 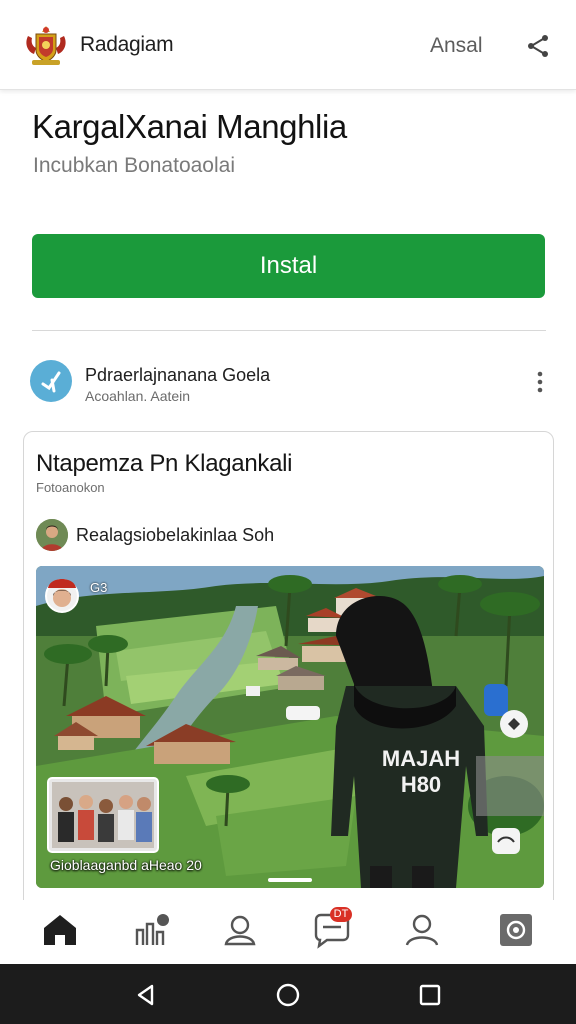 I want to click on coat-of-arms-icon, so click(x=46, y=45).